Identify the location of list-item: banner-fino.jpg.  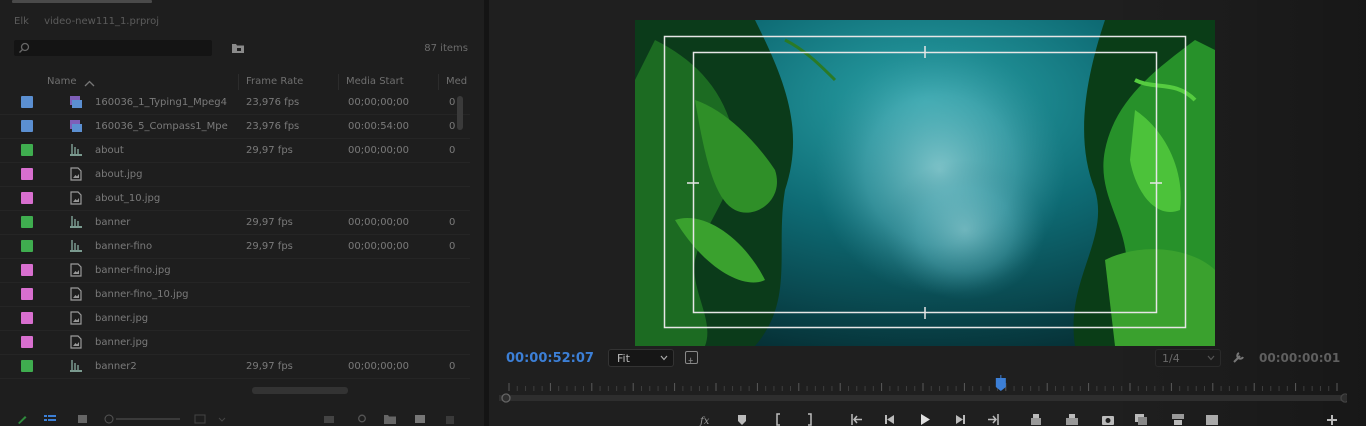
(235, 271).